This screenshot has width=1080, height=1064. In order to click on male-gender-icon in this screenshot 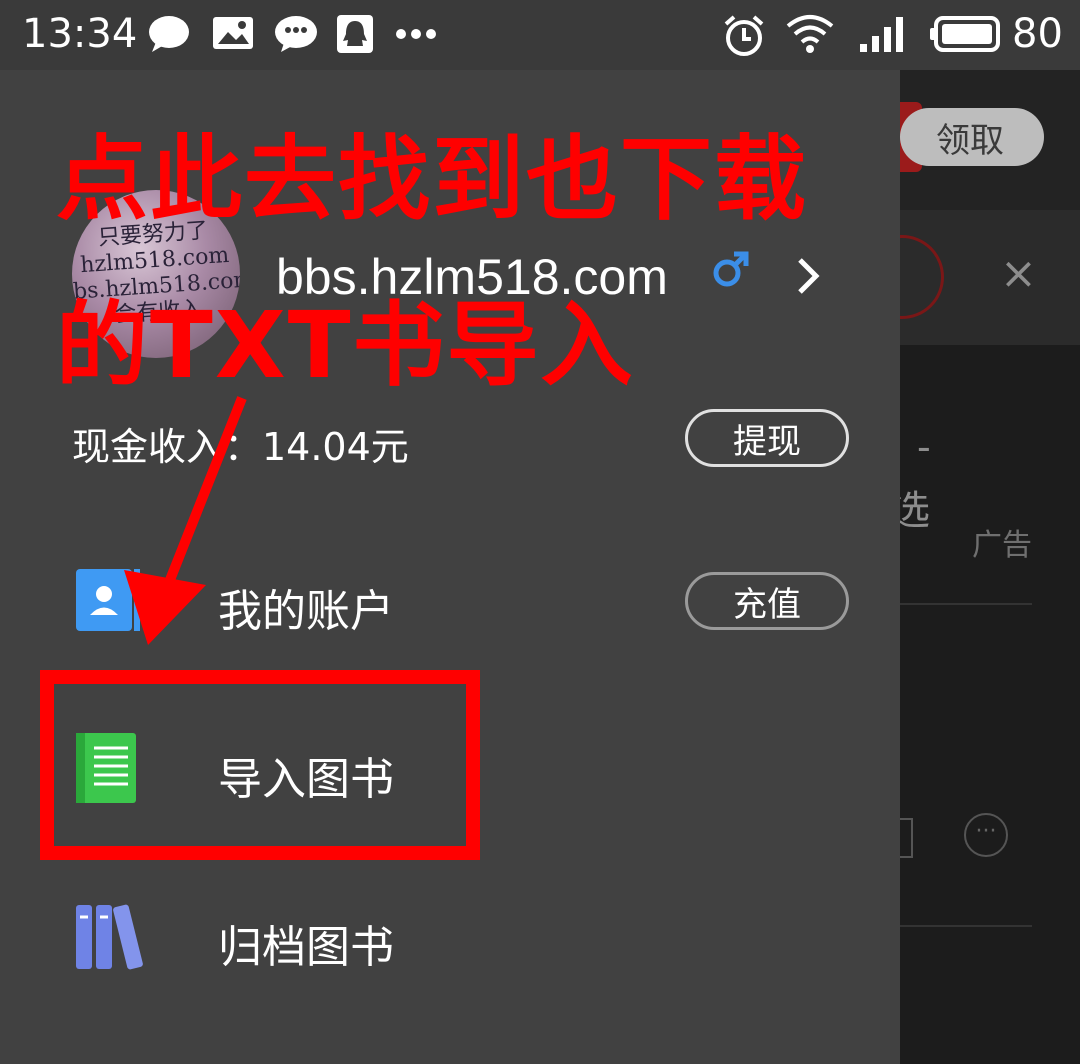, I will do `click(731, 269)`.